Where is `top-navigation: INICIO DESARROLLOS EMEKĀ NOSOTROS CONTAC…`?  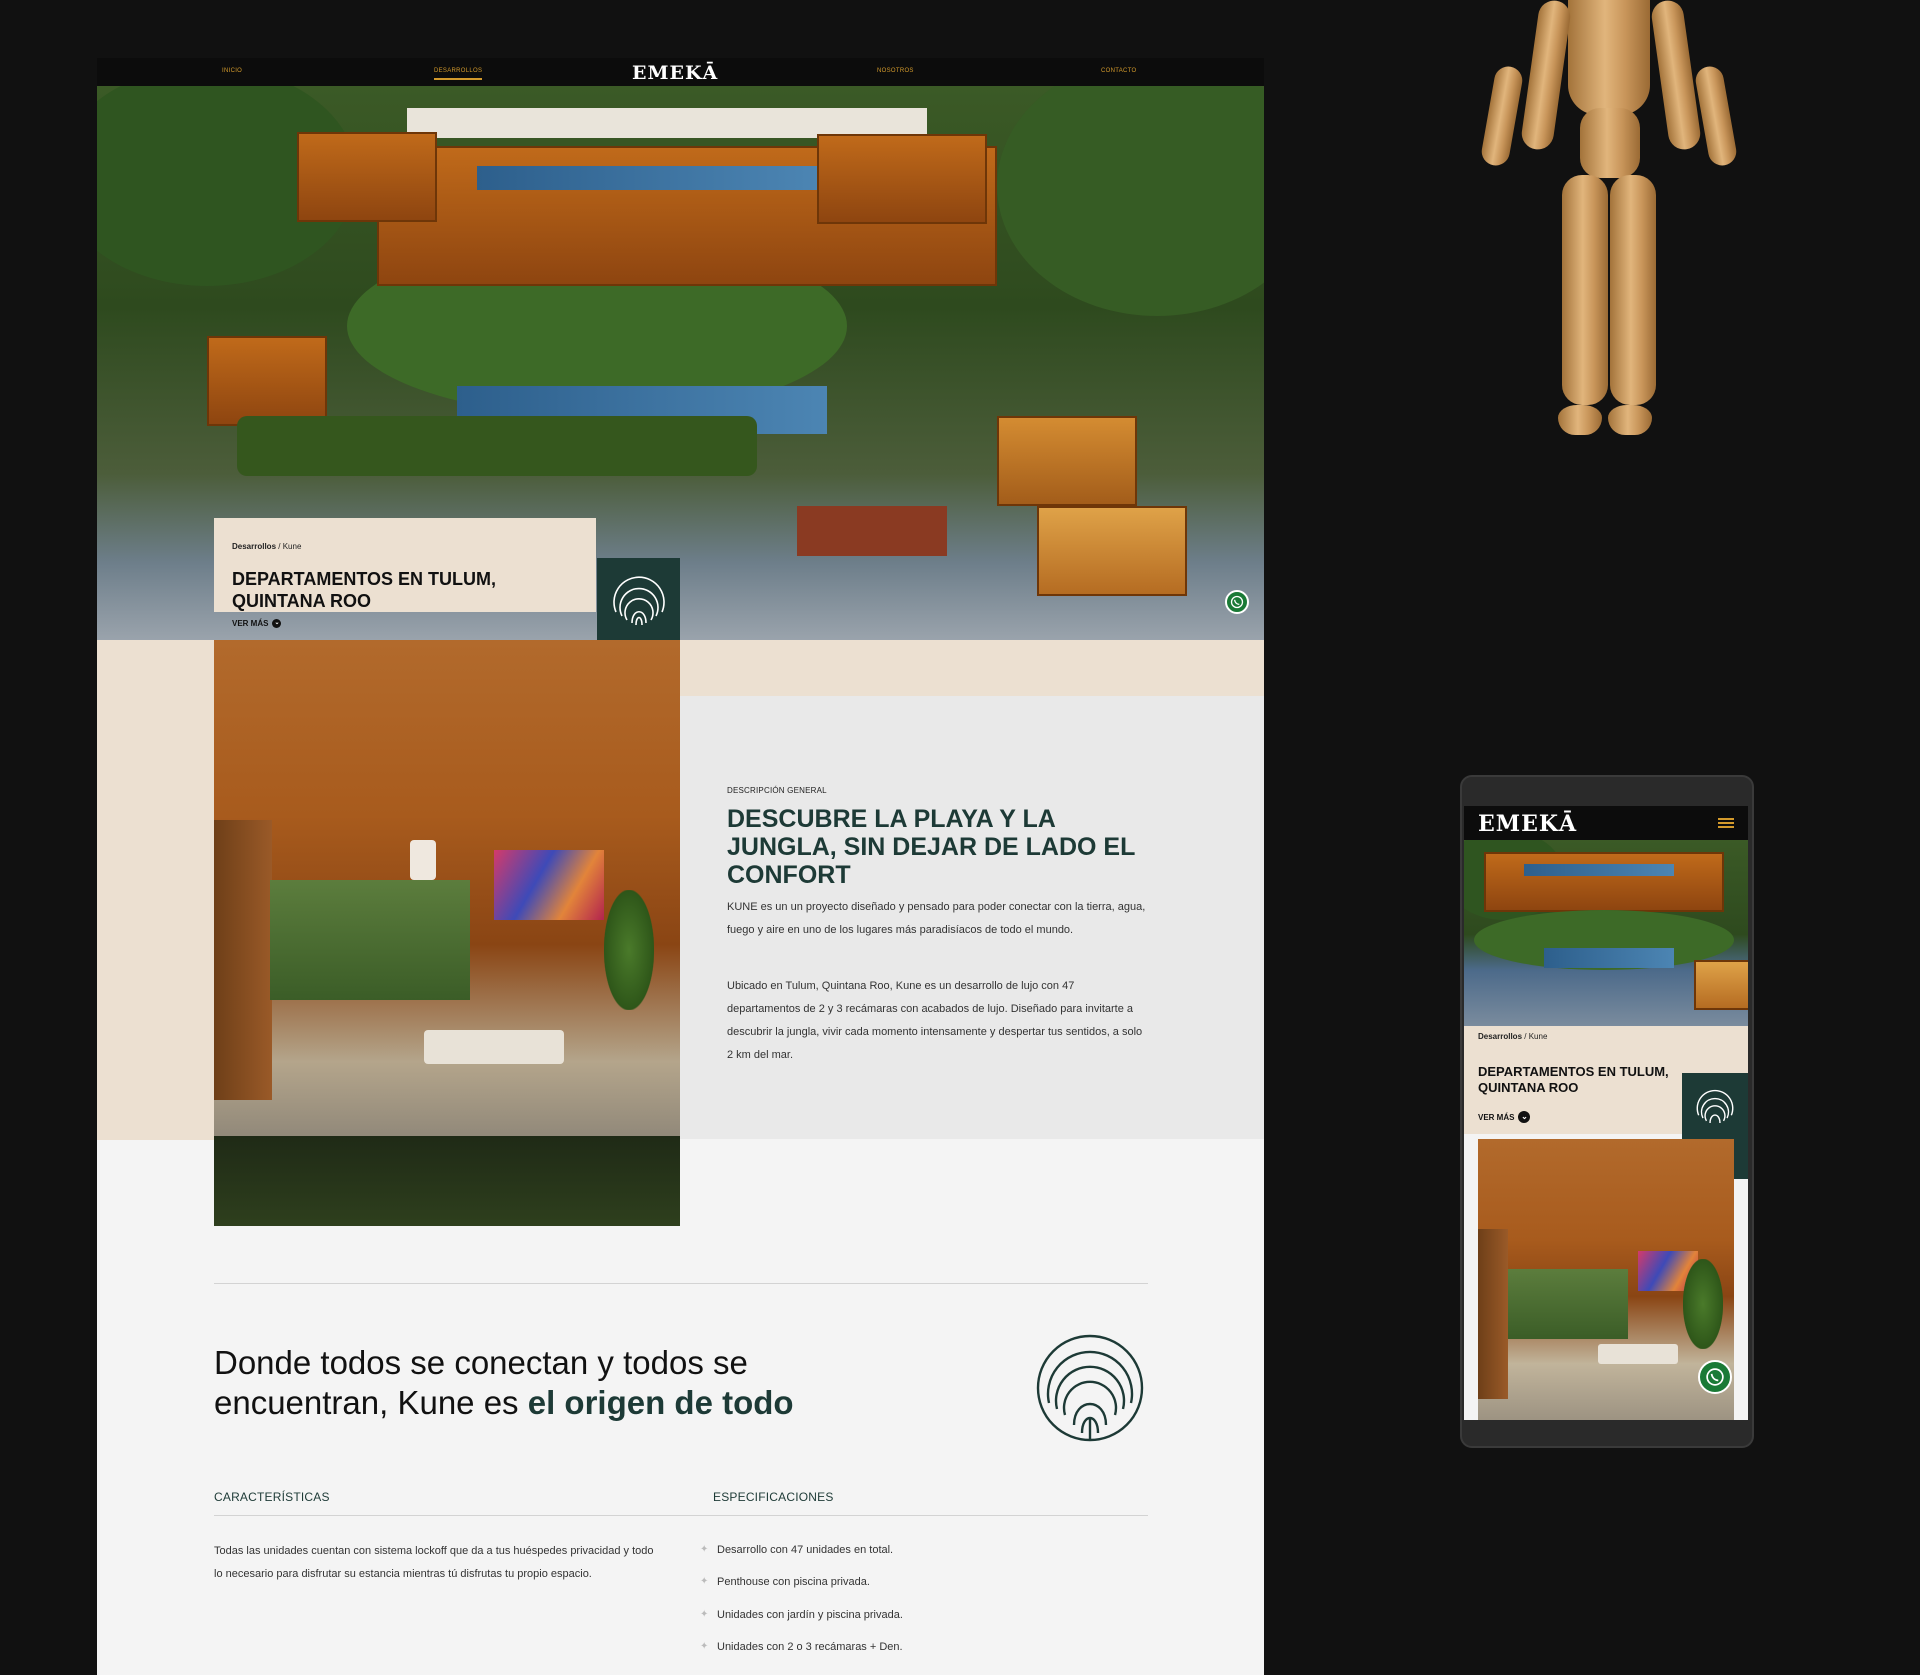 top-navigation: INICIO DESARROLLOS EMEKĀ NOSOTROS CONTAC… is located at coordinates (680, 72).